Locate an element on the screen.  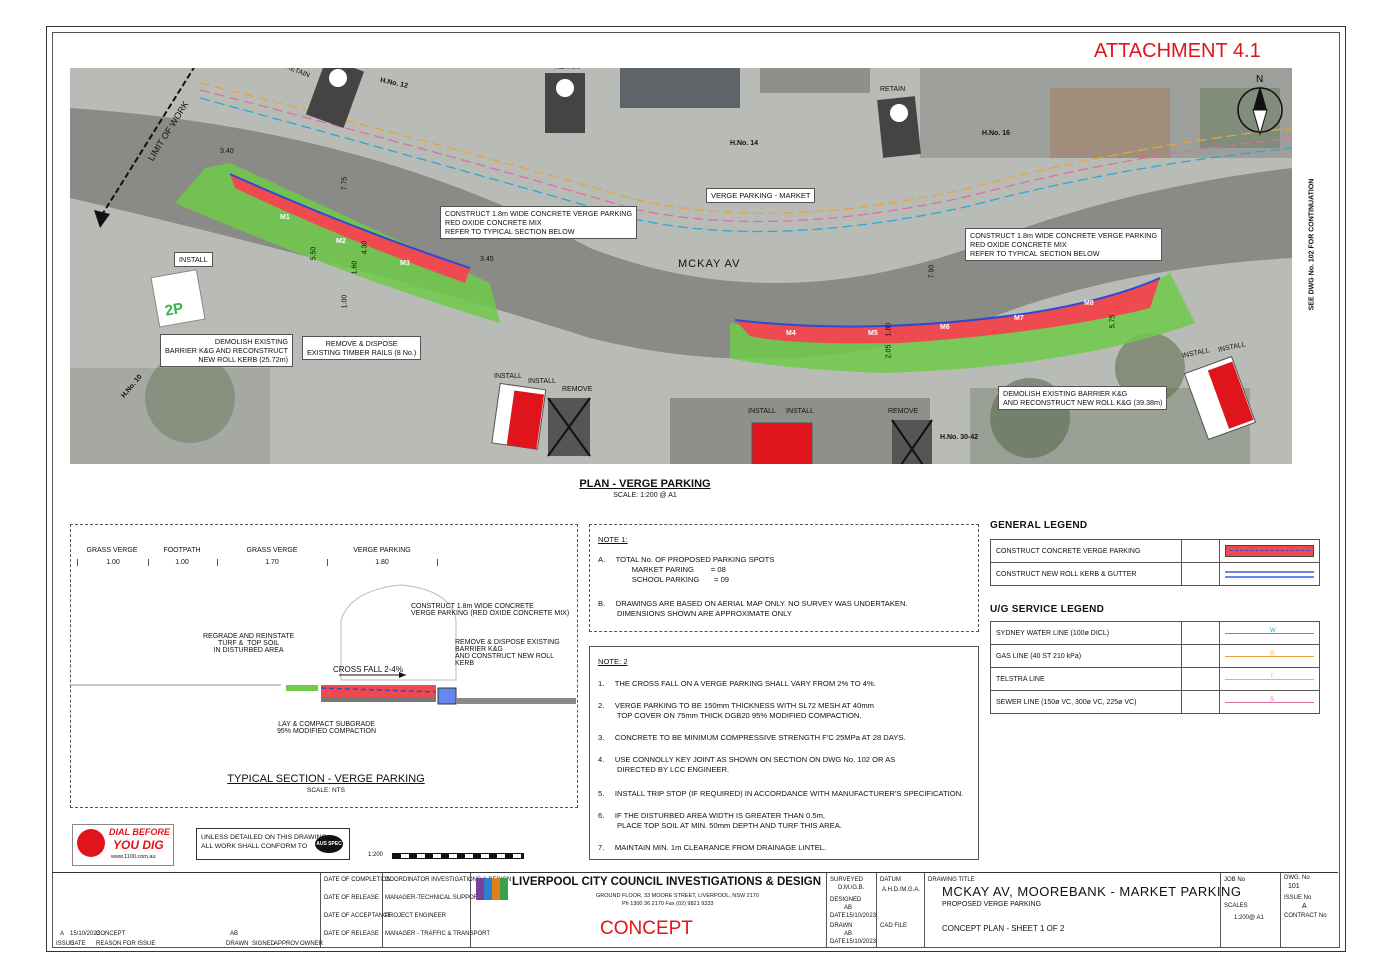
tb-row-label: DATE OF RELEASE is located at coordinates (351, 934).